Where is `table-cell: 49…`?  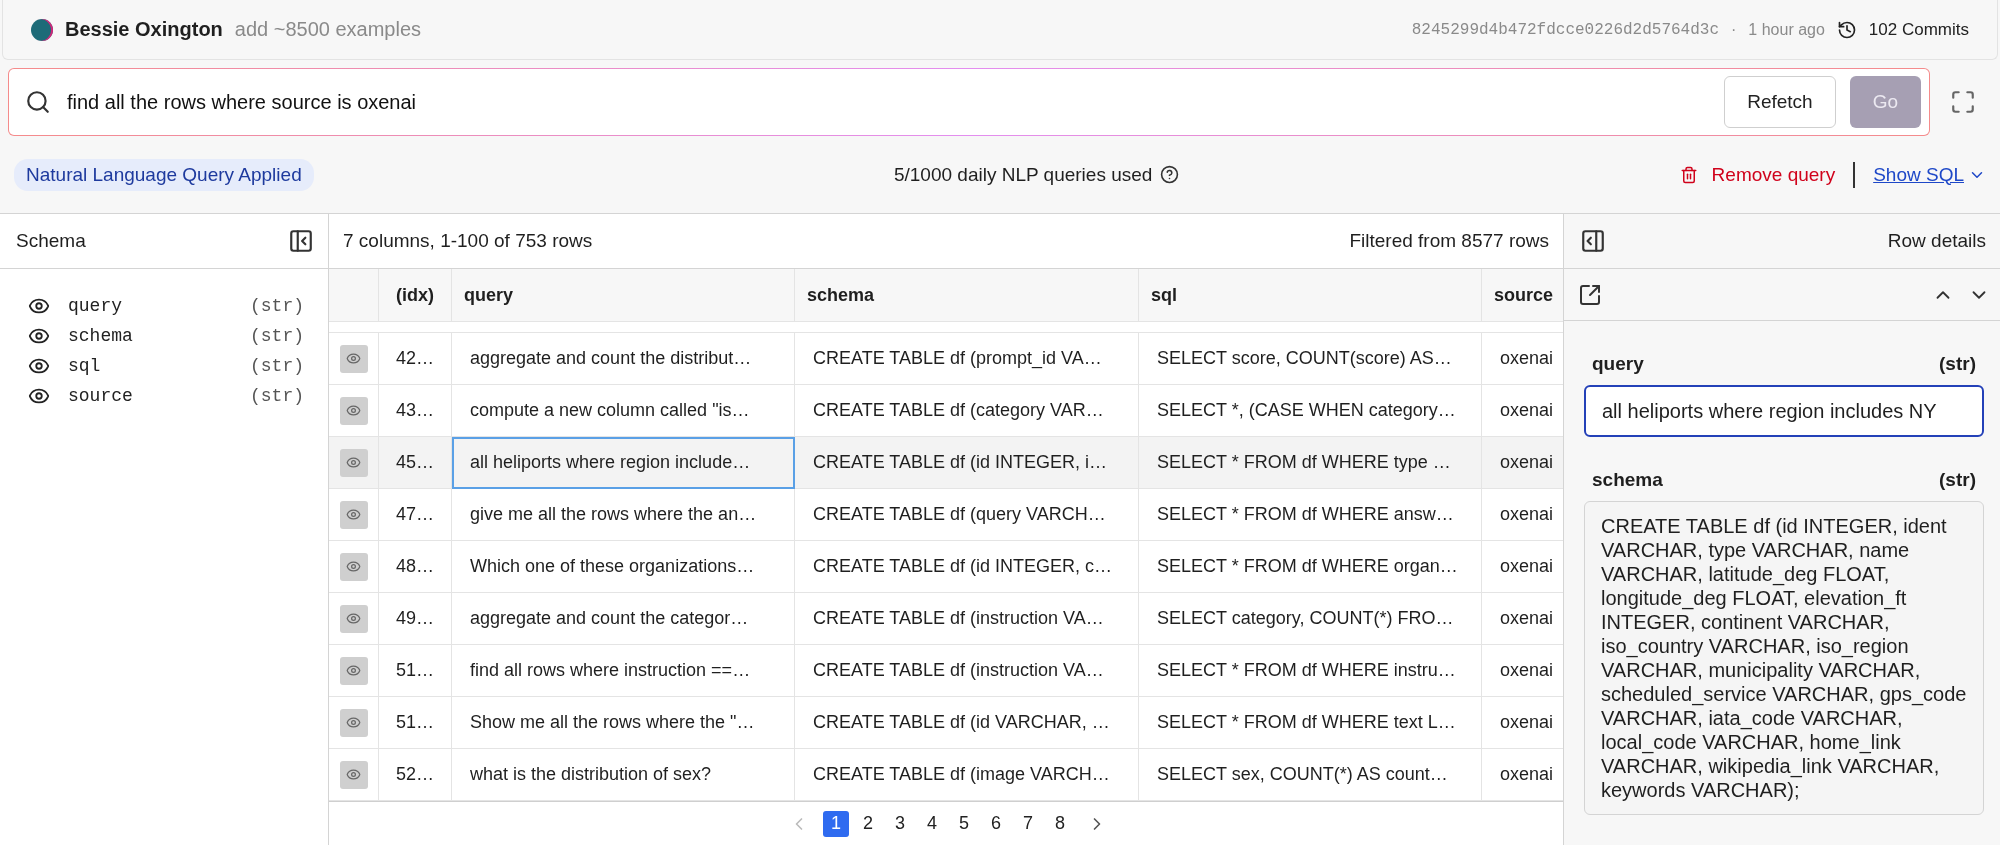 table-cell: 49… is located at coordinates (415, 619).